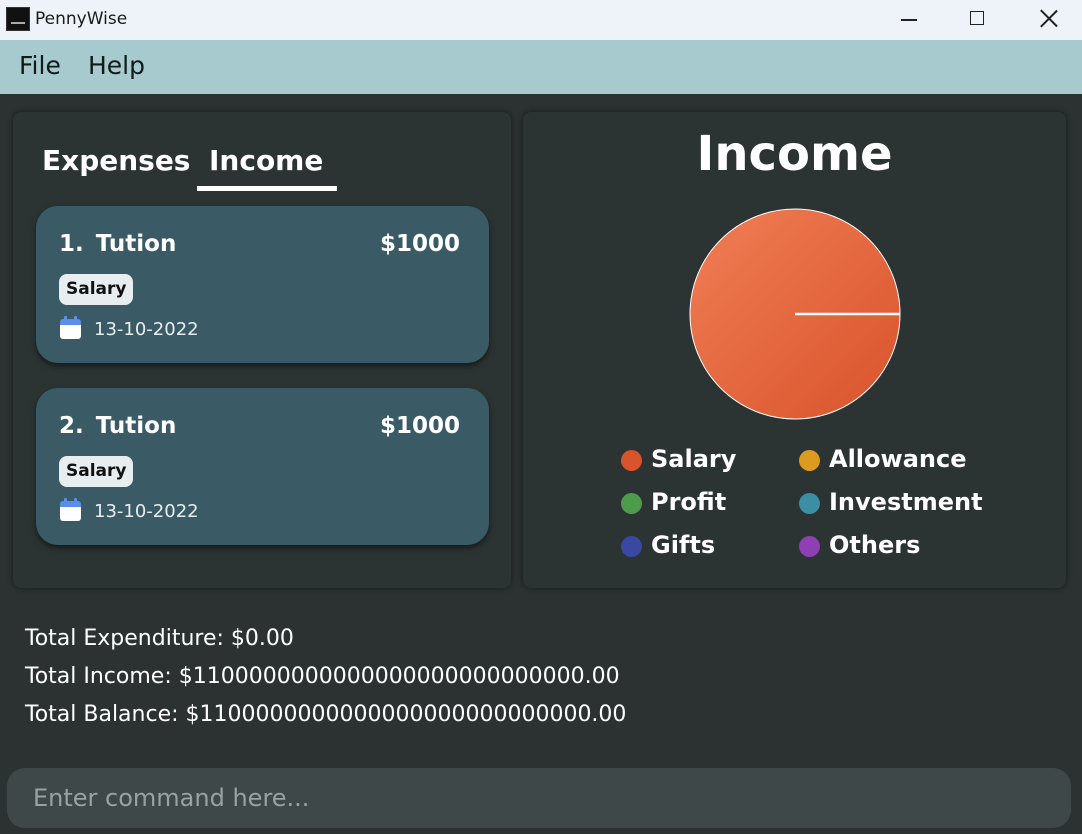 This screenshot has width=1082, height=834. I want to click on close-button, so click(1047, 20).